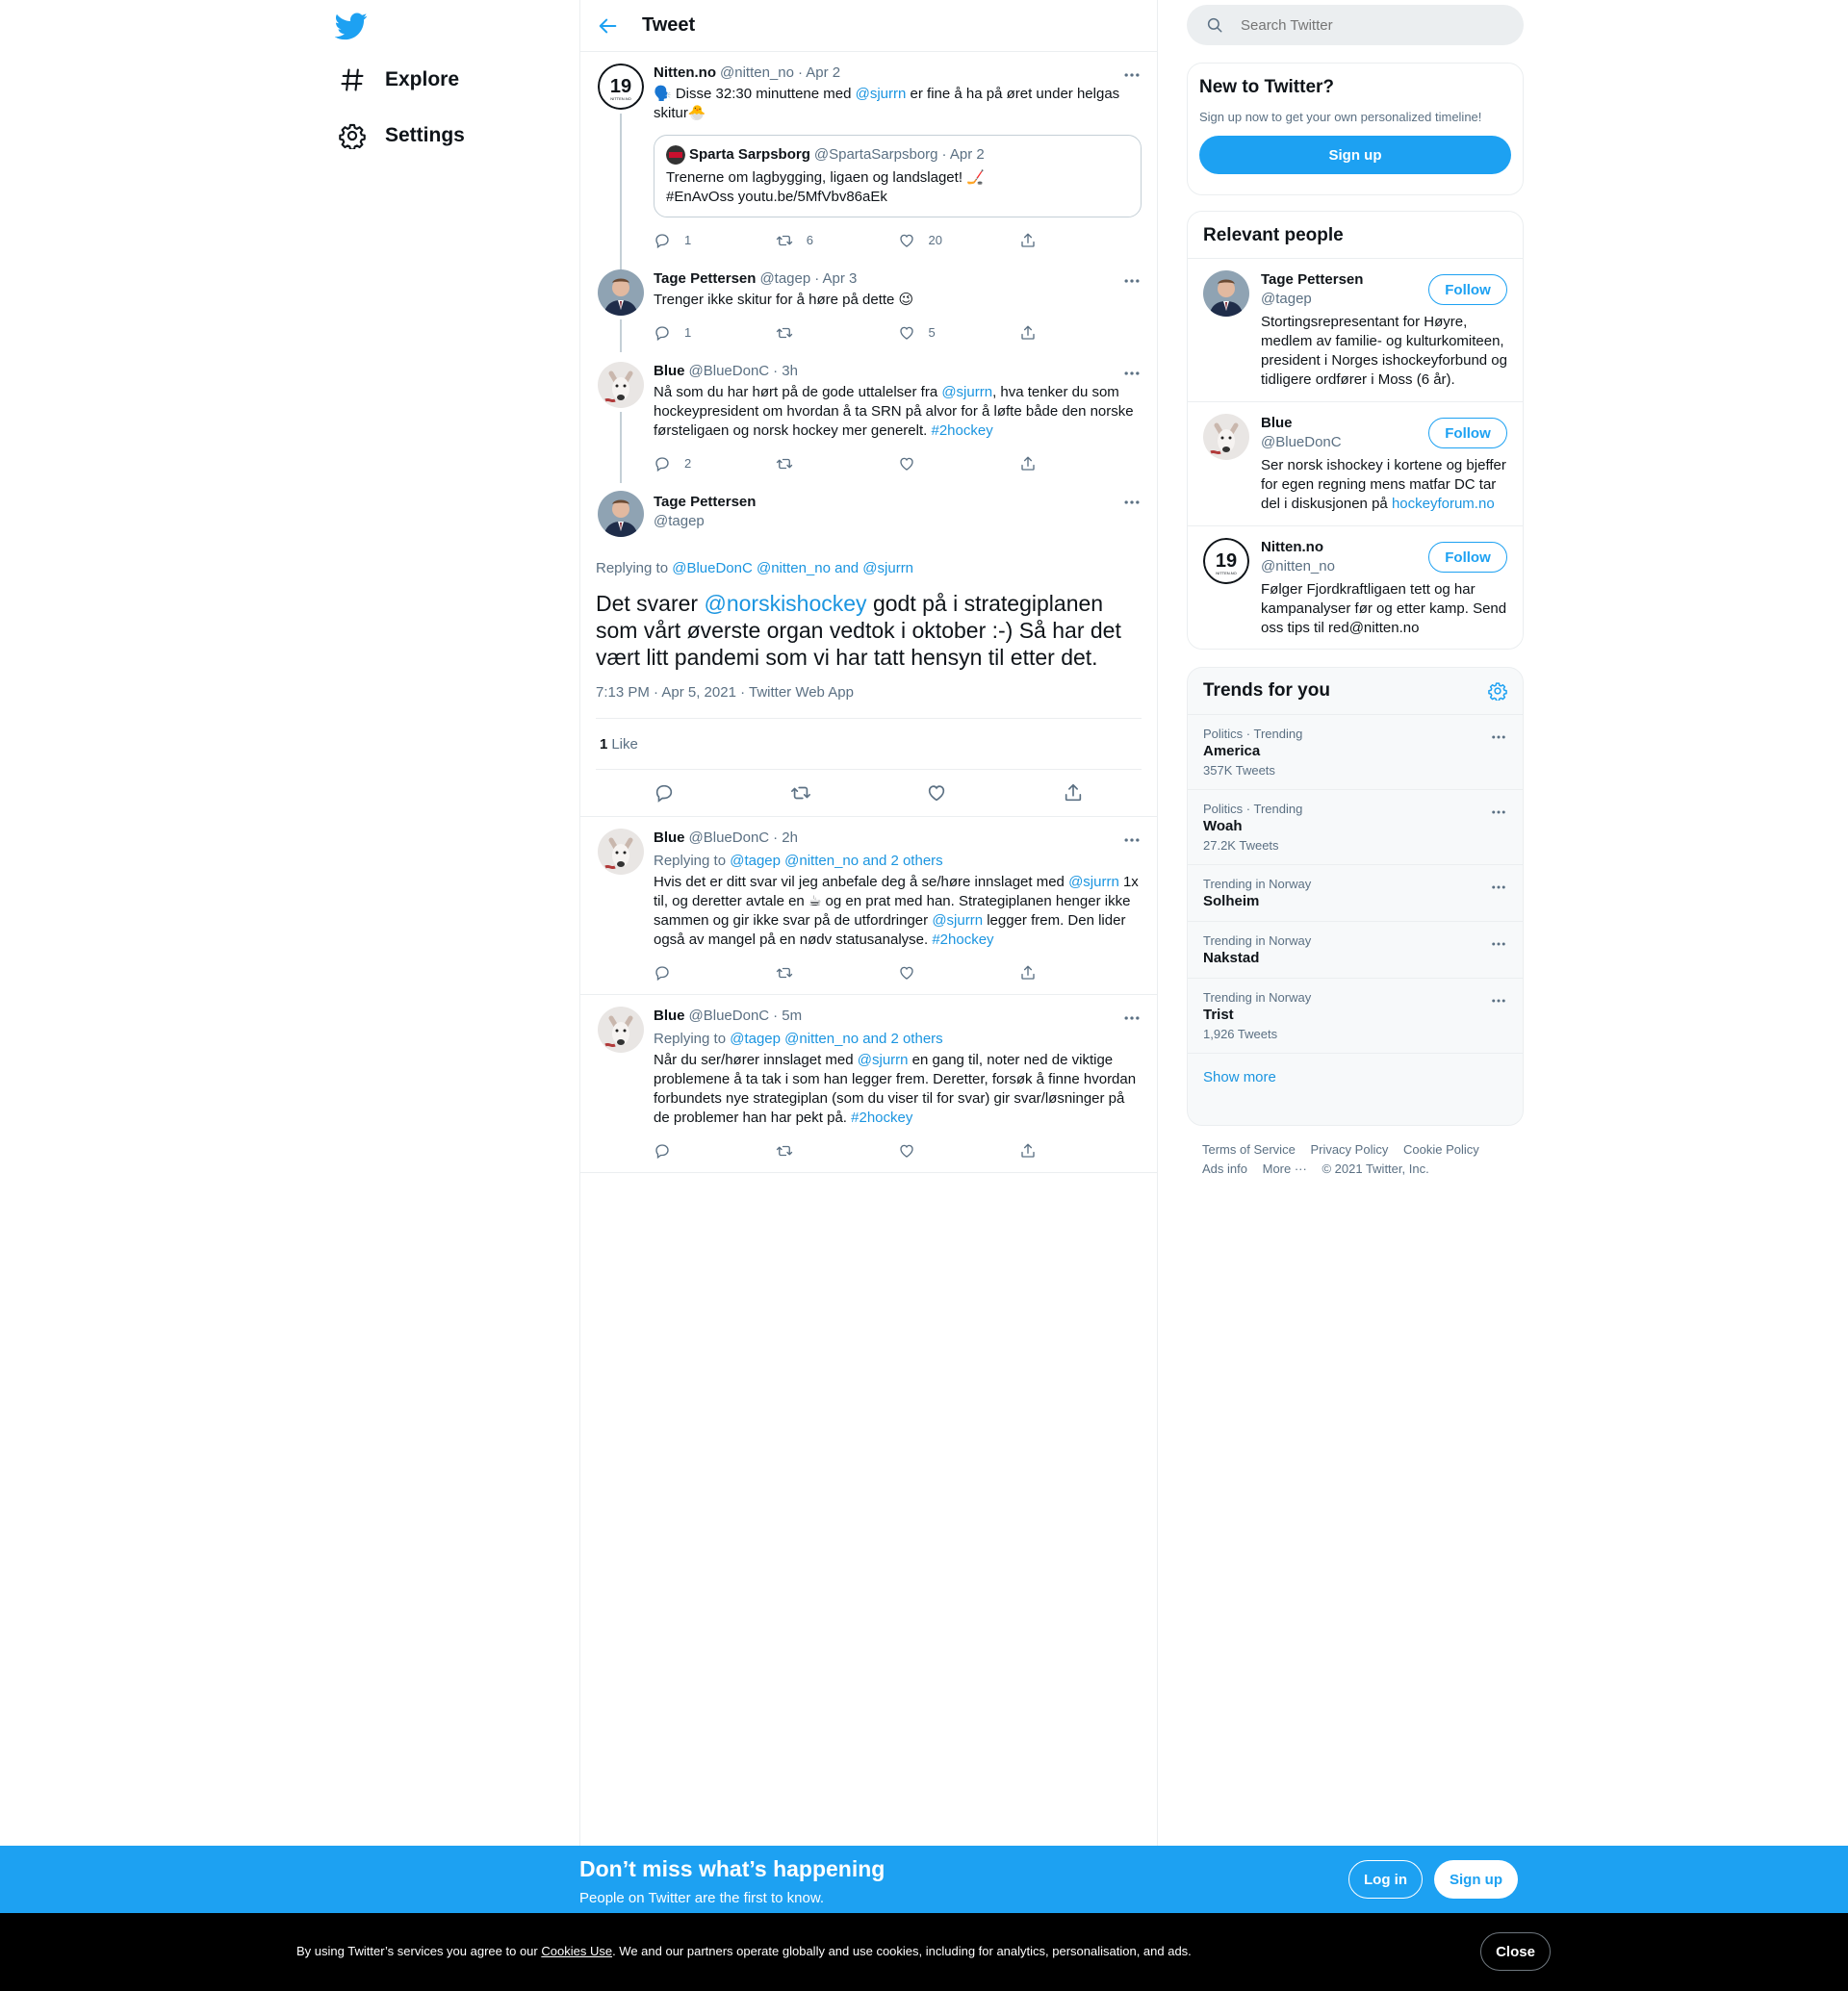 The height and width of the screenshot is (1991, 1848). I want to click on footer-link: Privacy Policy, so click(1349, 1149).